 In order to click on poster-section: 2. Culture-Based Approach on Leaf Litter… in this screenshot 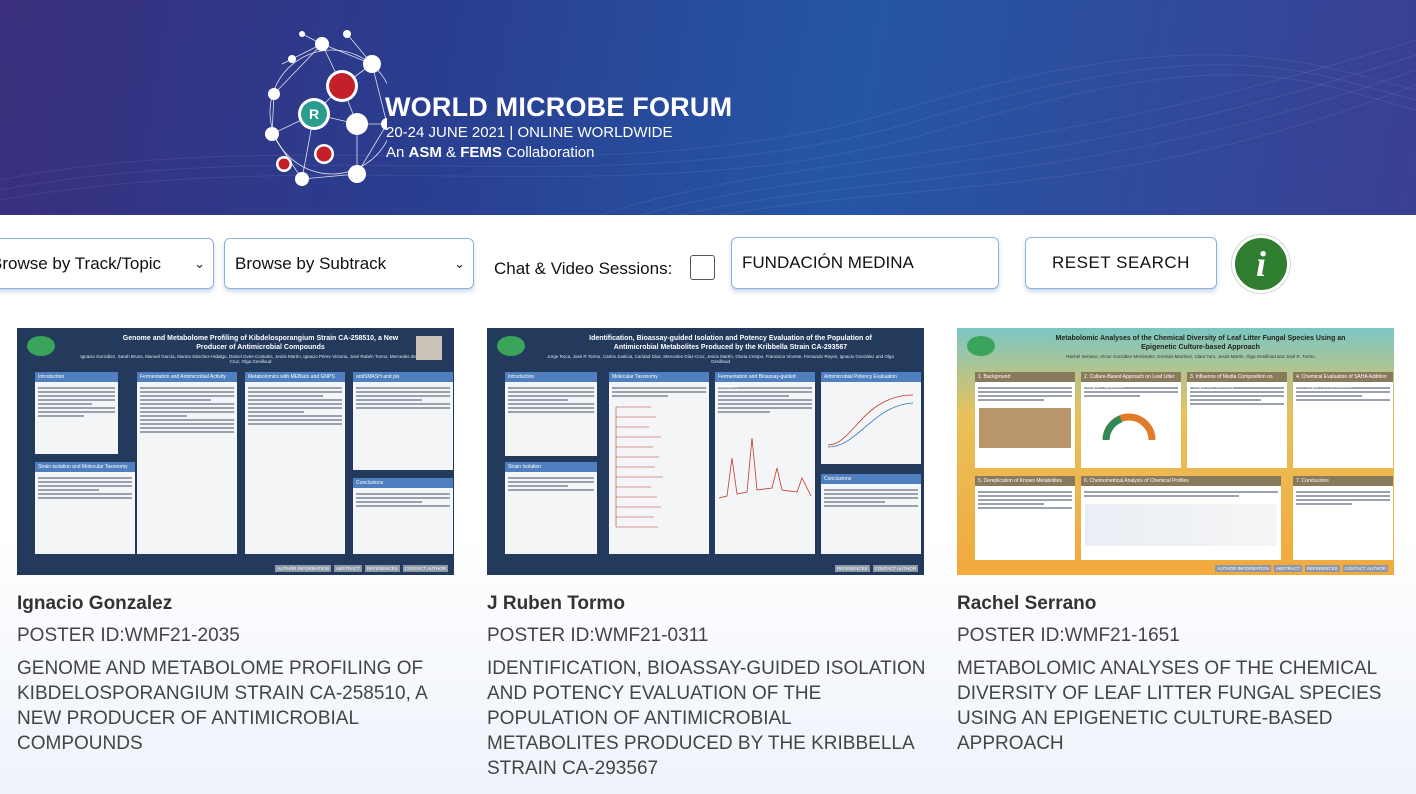, I will do `click(1131, 420)`.